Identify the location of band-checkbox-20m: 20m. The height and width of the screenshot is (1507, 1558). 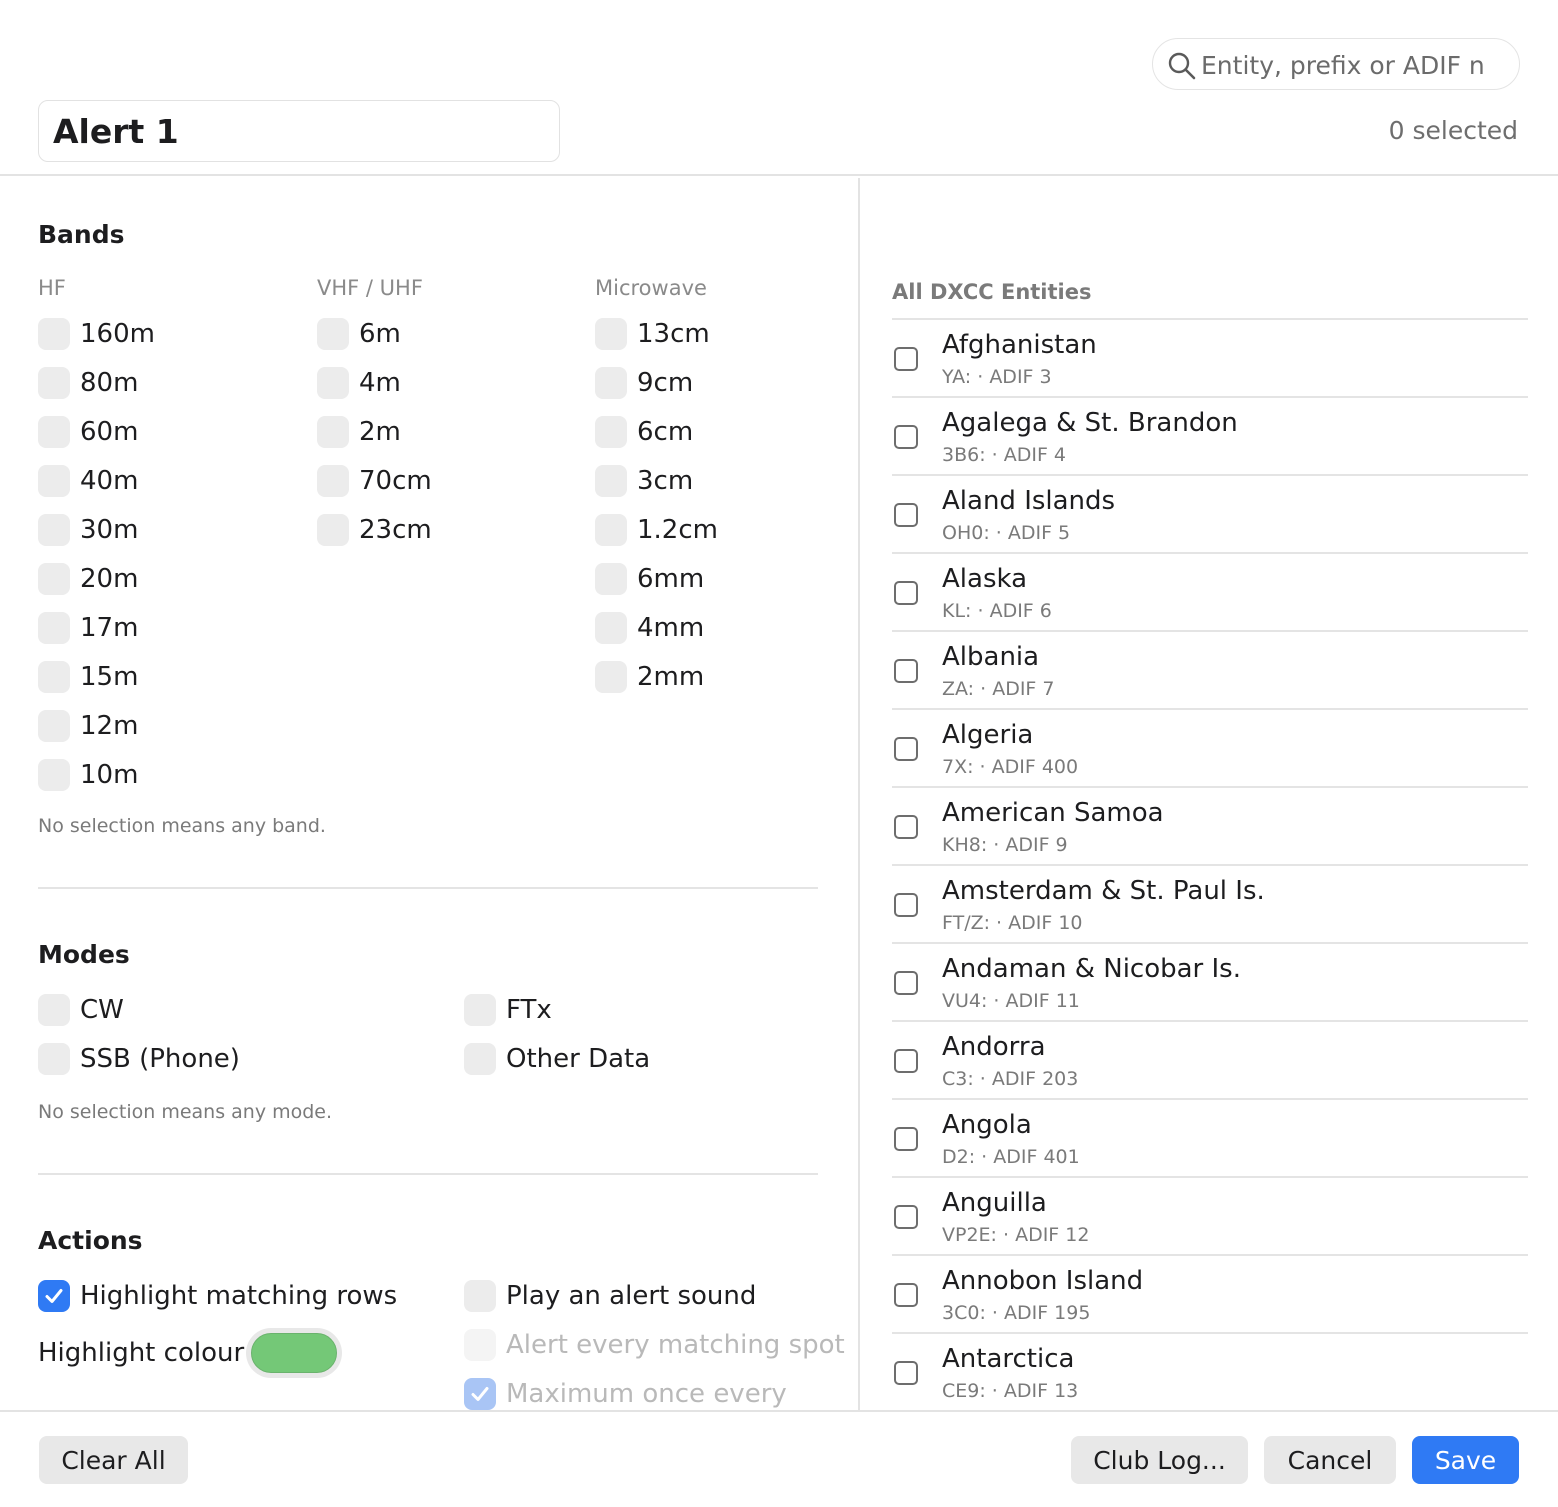
(88, 579).